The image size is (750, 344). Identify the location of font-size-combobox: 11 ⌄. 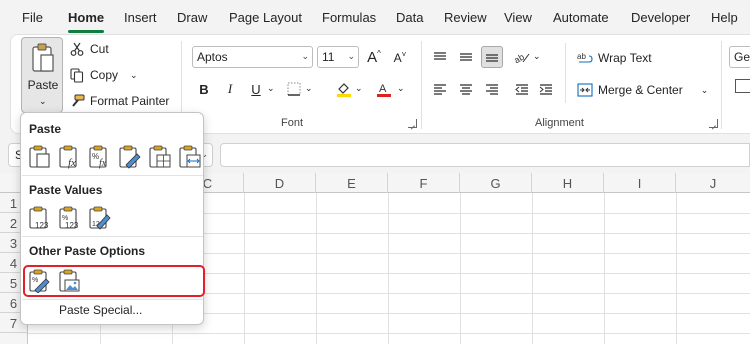
(338, 57).